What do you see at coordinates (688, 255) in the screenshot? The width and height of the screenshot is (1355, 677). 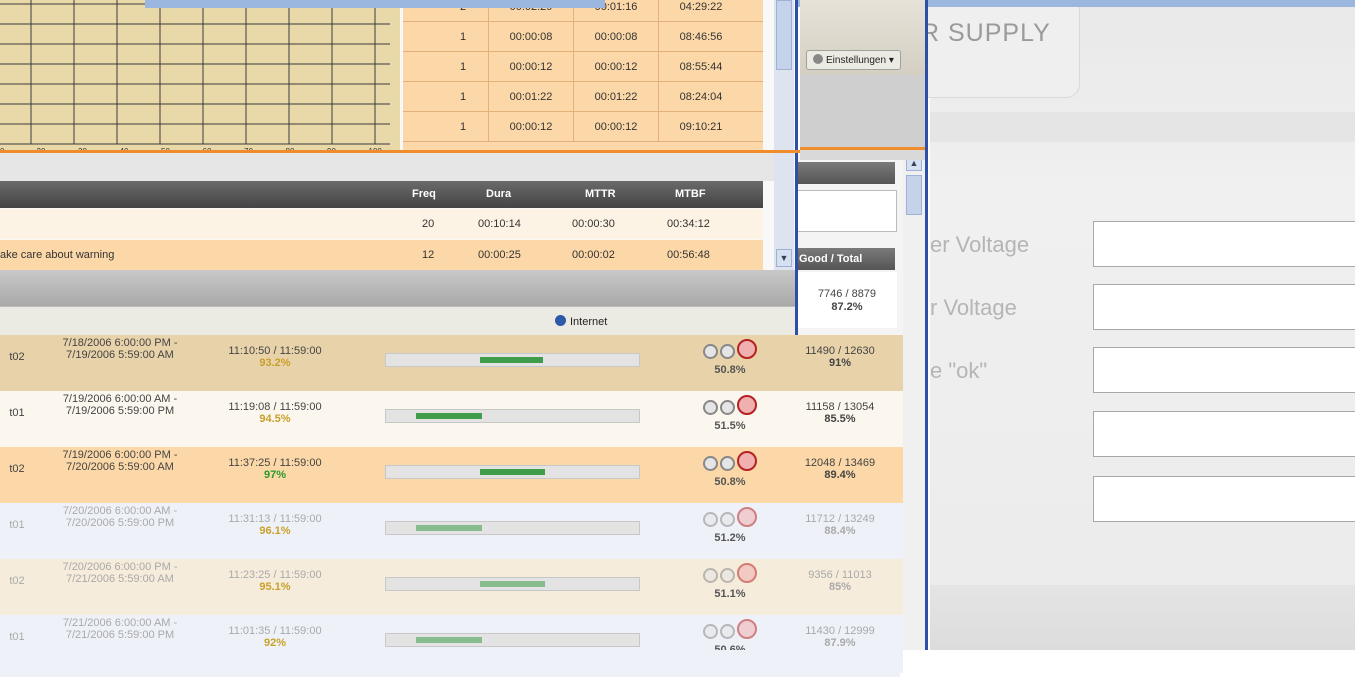 I see `stop-mtbf: 00:56:48` at bounding box center [688, 255].